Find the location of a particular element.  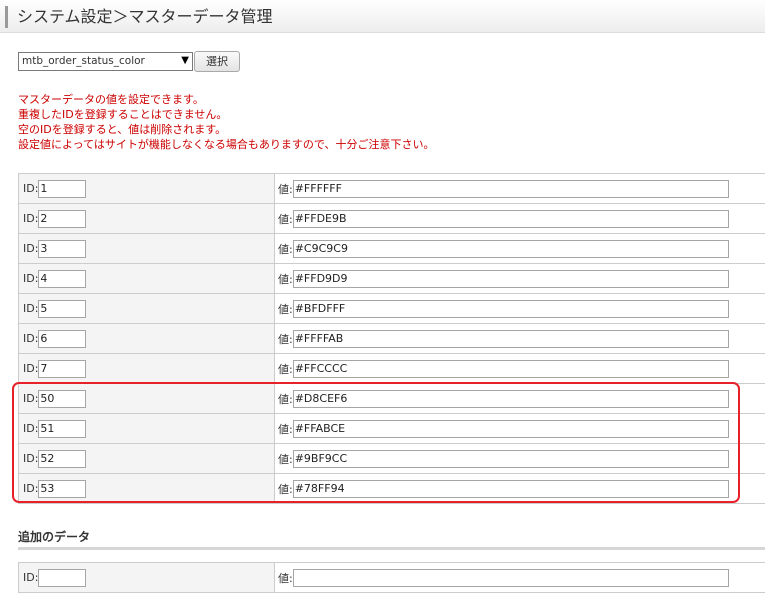

id-cell: ID: 6 is located at coordinates (146, 338).